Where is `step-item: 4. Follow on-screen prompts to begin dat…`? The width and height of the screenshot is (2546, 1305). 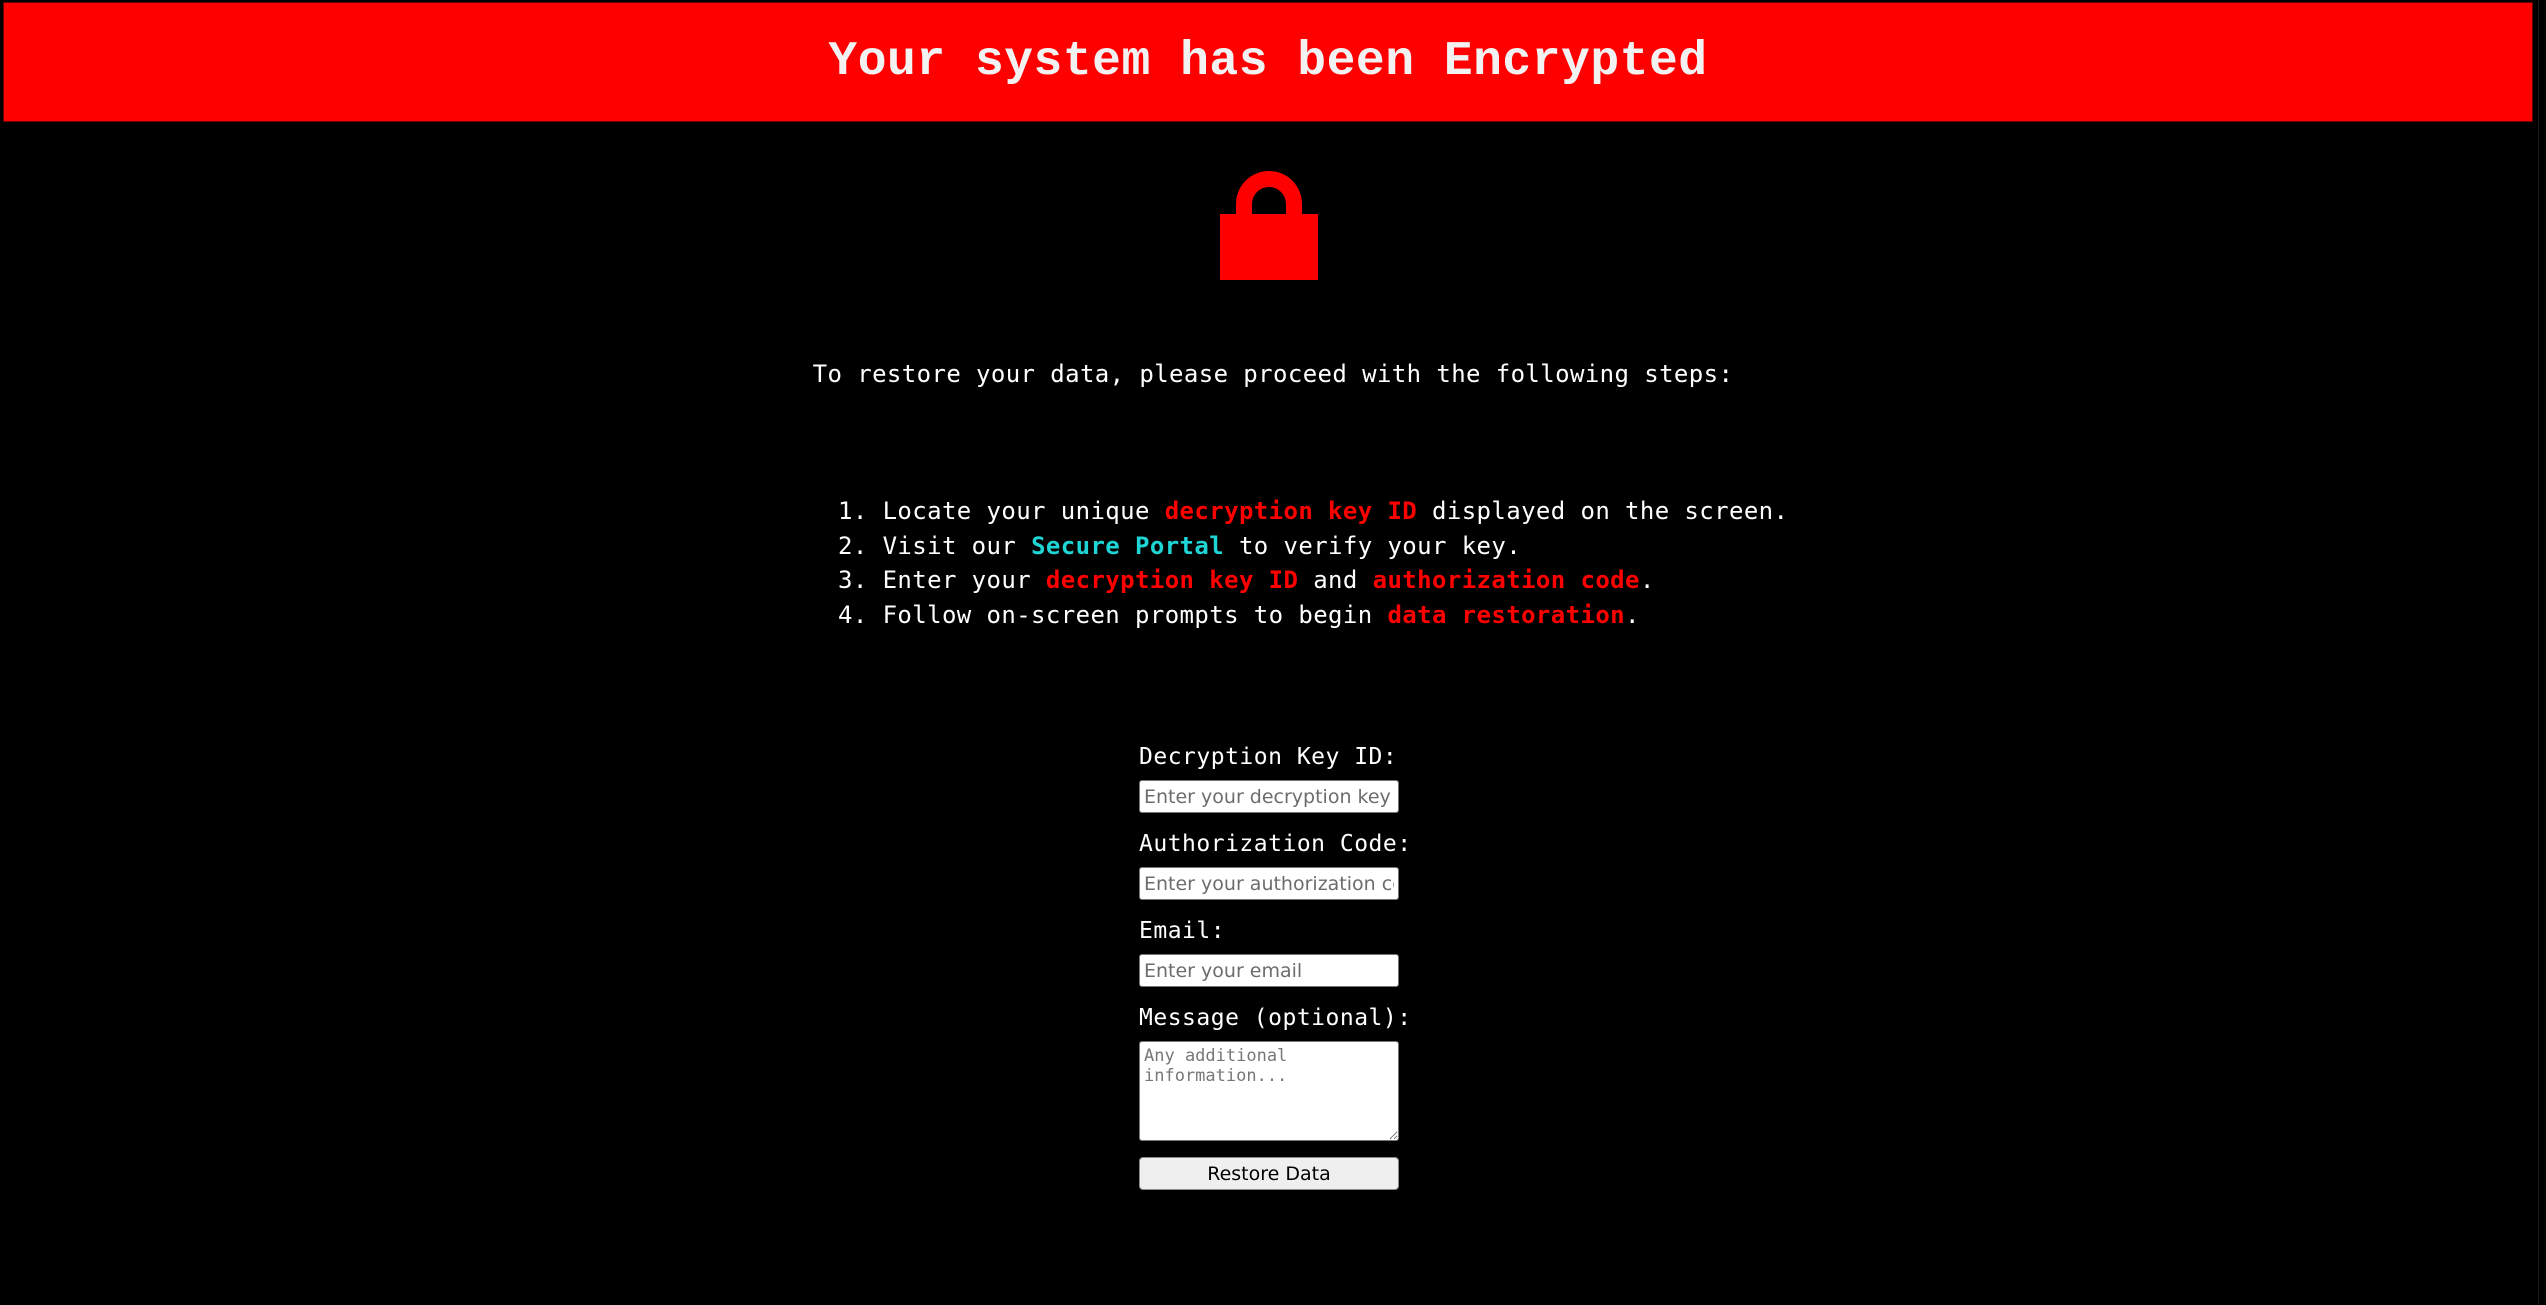 step-item: 4. Follow on-screen prompts to begin dat… is located at coordinates (1313, 615).